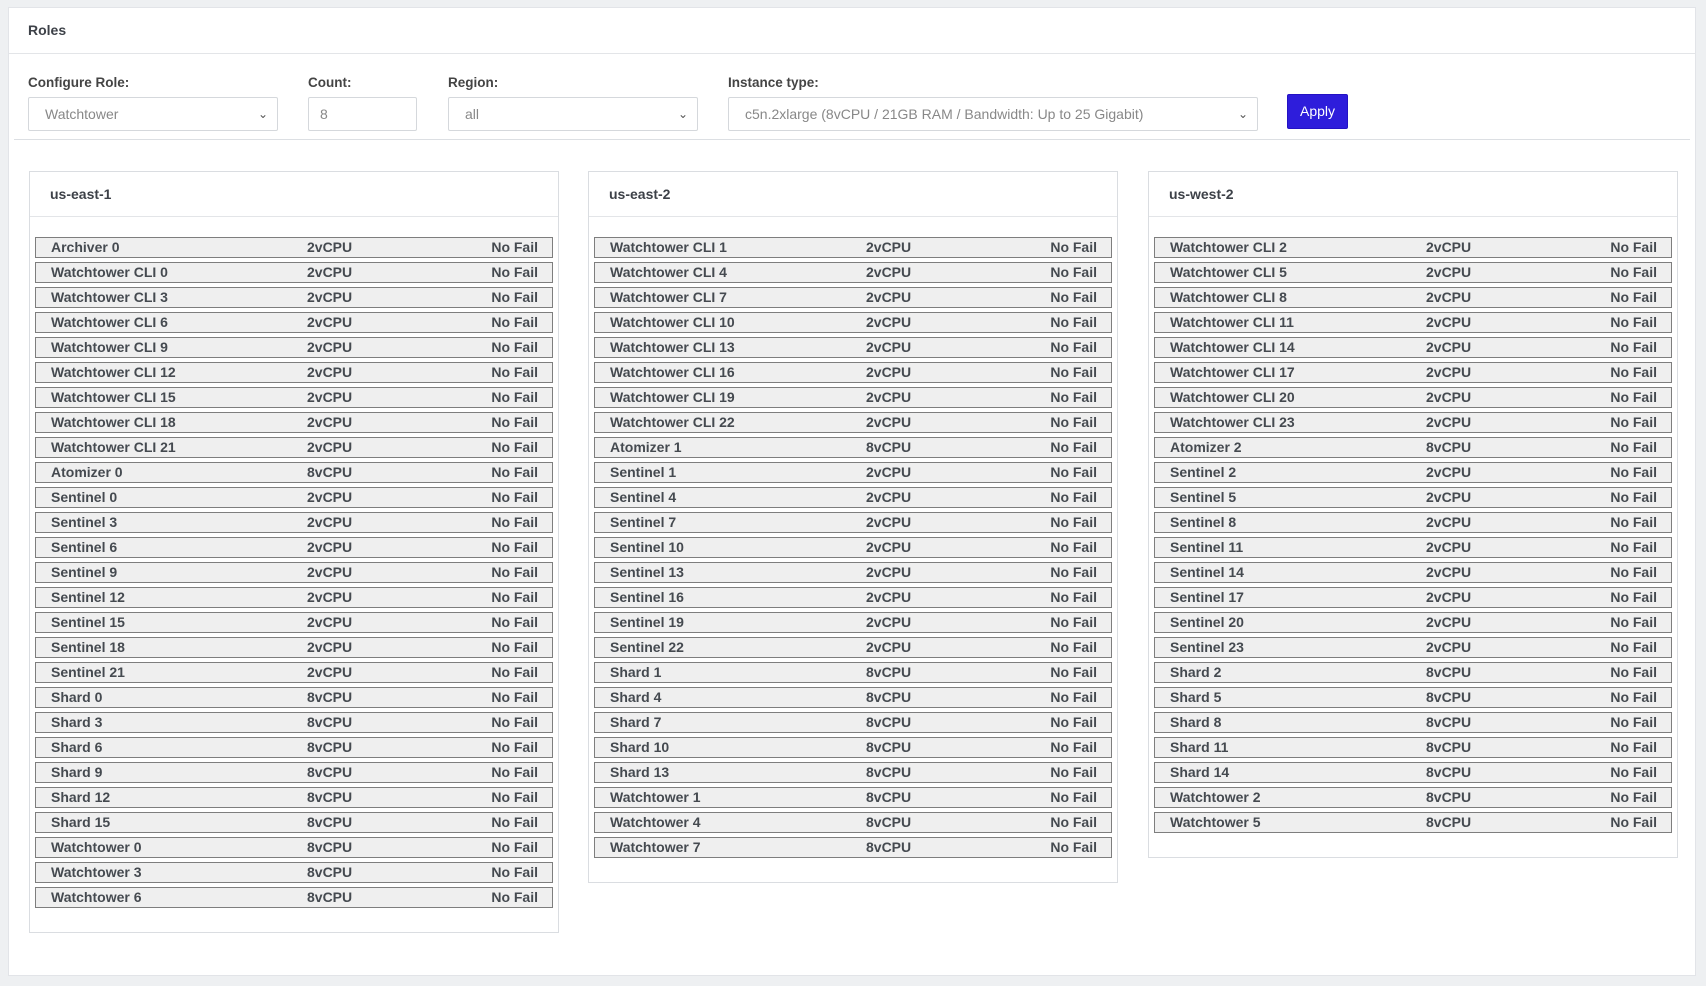 The height and width of the screenshot is (986, 1706). What do you see at coordinates (655, 847) in the screenshot?
I see `node-name: Watchtower 7` at bounding box center [655, 847].